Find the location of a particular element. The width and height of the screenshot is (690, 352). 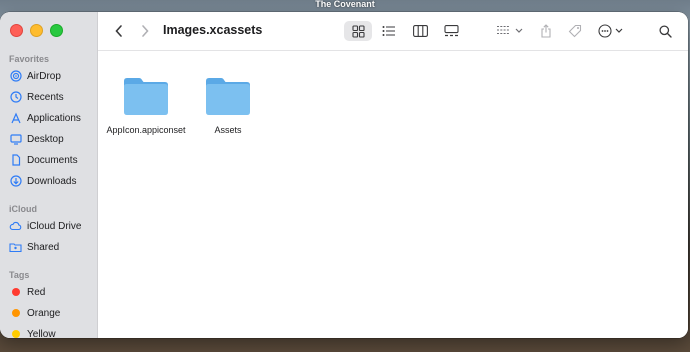

orange-tag-icon is located at coordinates (16, 313).